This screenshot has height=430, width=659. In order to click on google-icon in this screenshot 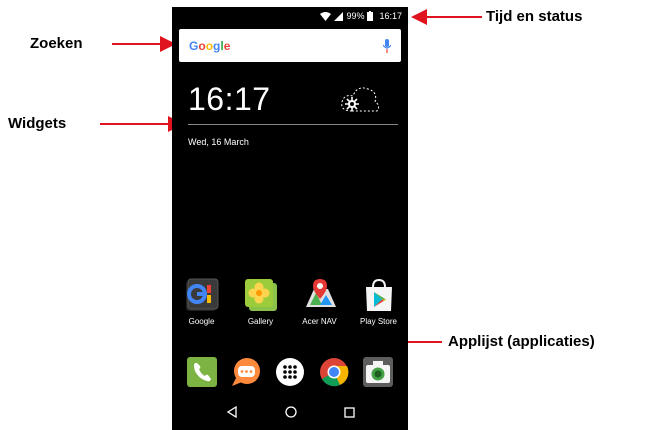, I will do `click(201, 294)`.